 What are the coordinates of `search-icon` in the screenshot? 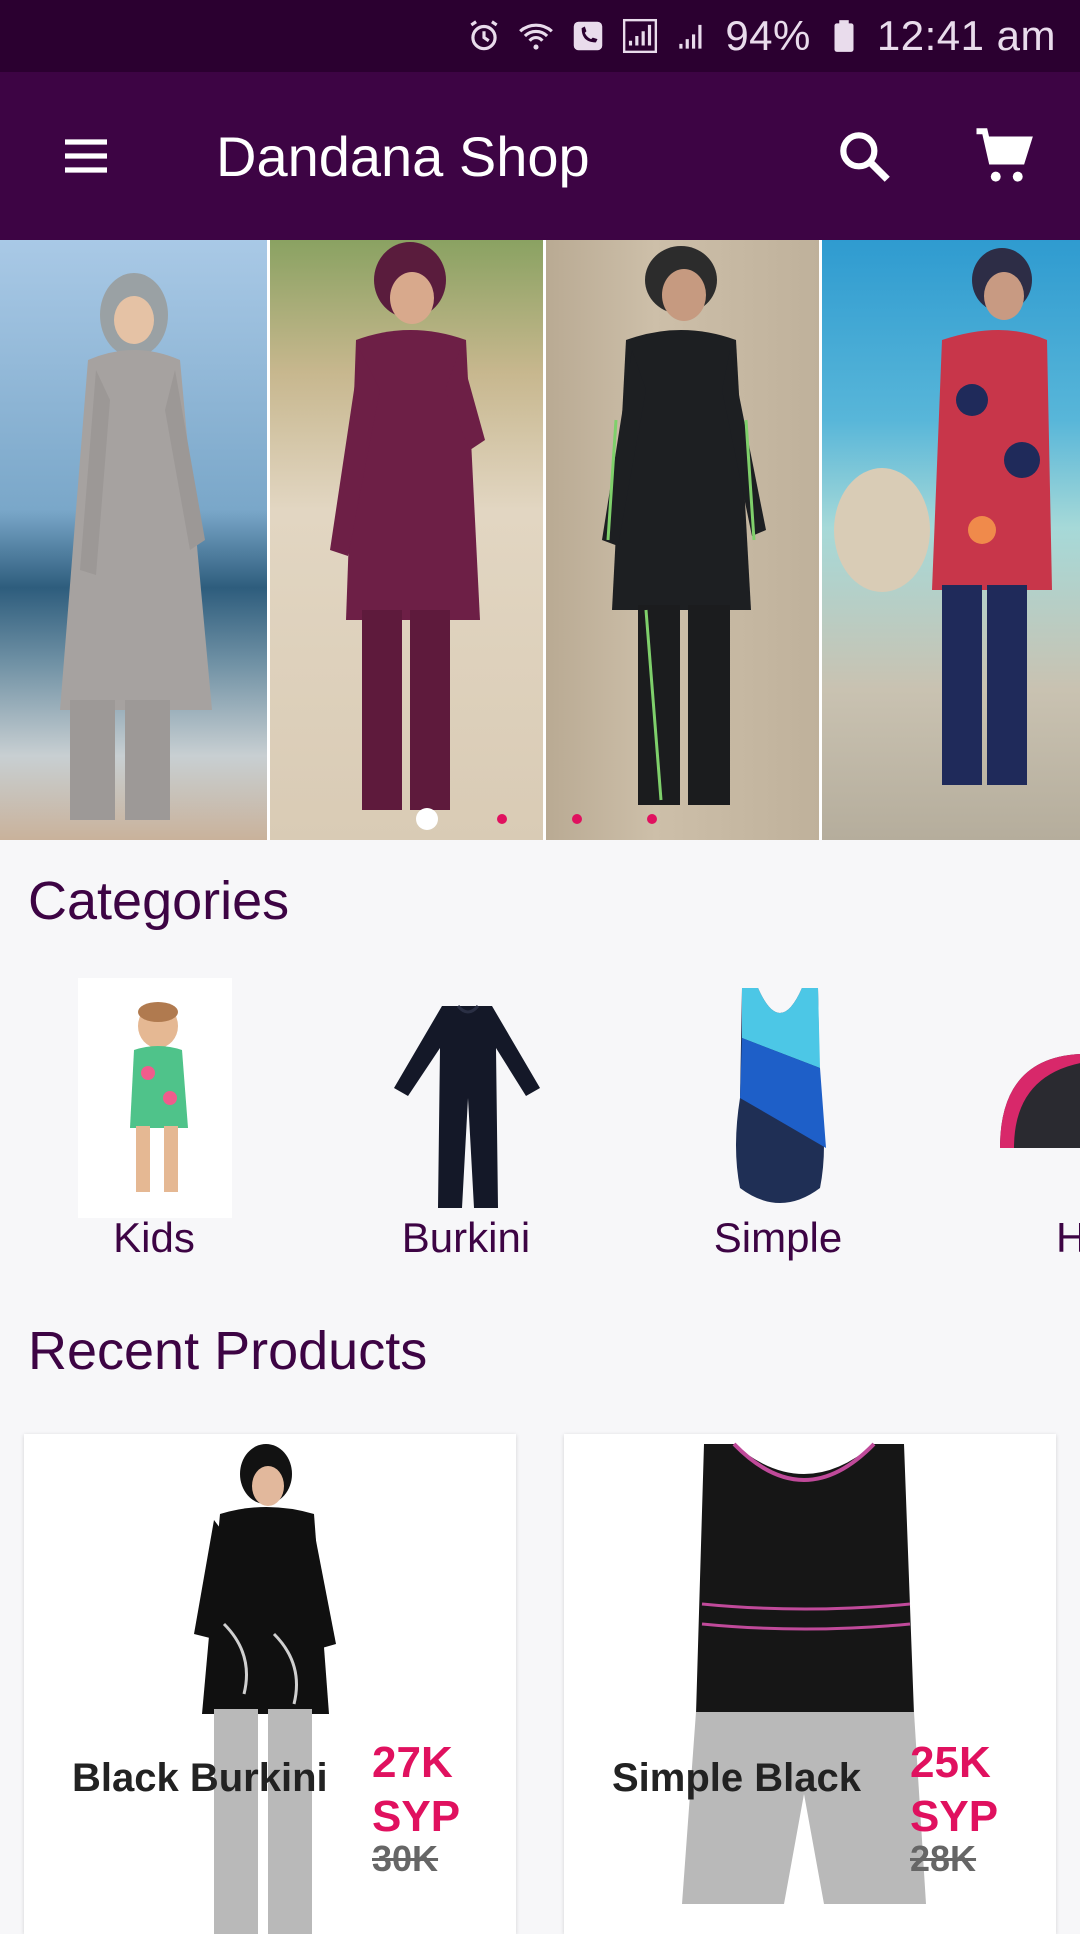 It's located at (865, 157).